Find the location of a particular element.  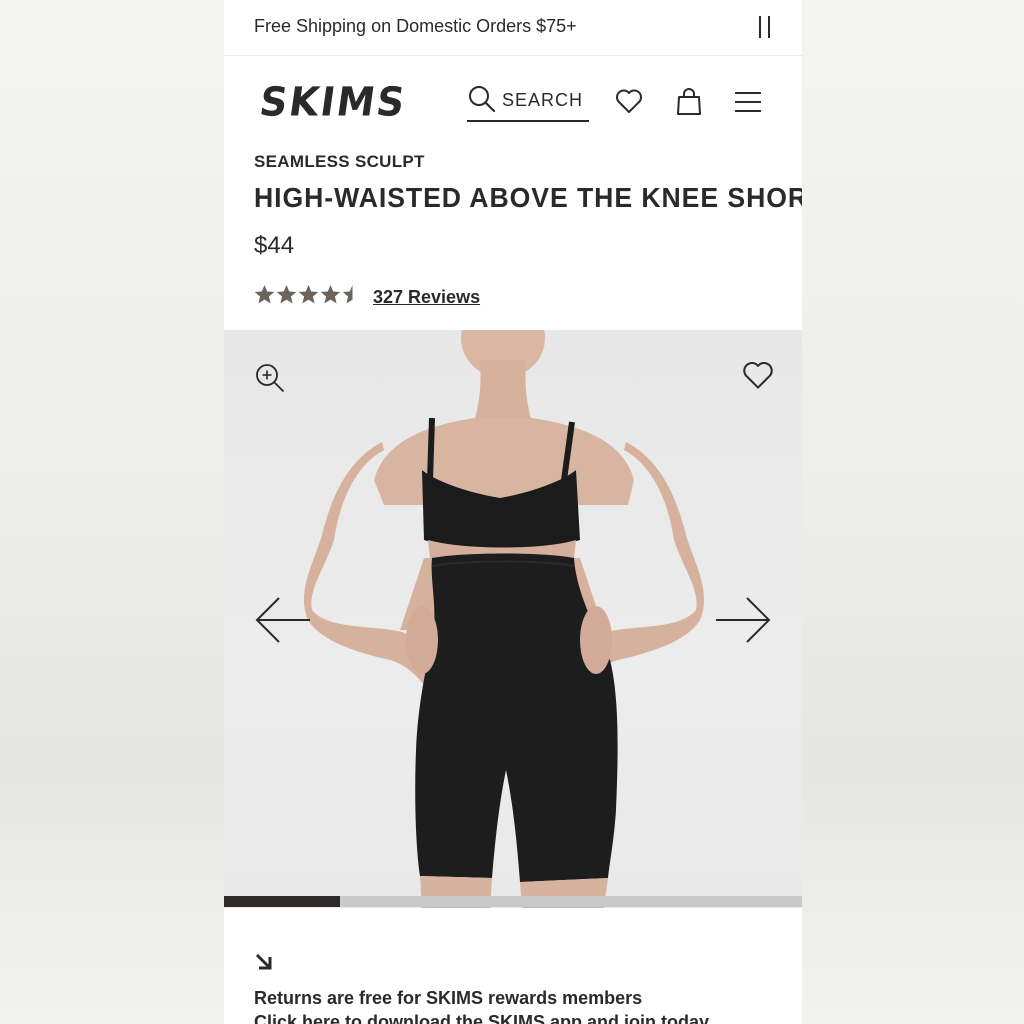

promo-text: Free Shipping on Domestic Orders $75+ is located at coordinates (415, 26).